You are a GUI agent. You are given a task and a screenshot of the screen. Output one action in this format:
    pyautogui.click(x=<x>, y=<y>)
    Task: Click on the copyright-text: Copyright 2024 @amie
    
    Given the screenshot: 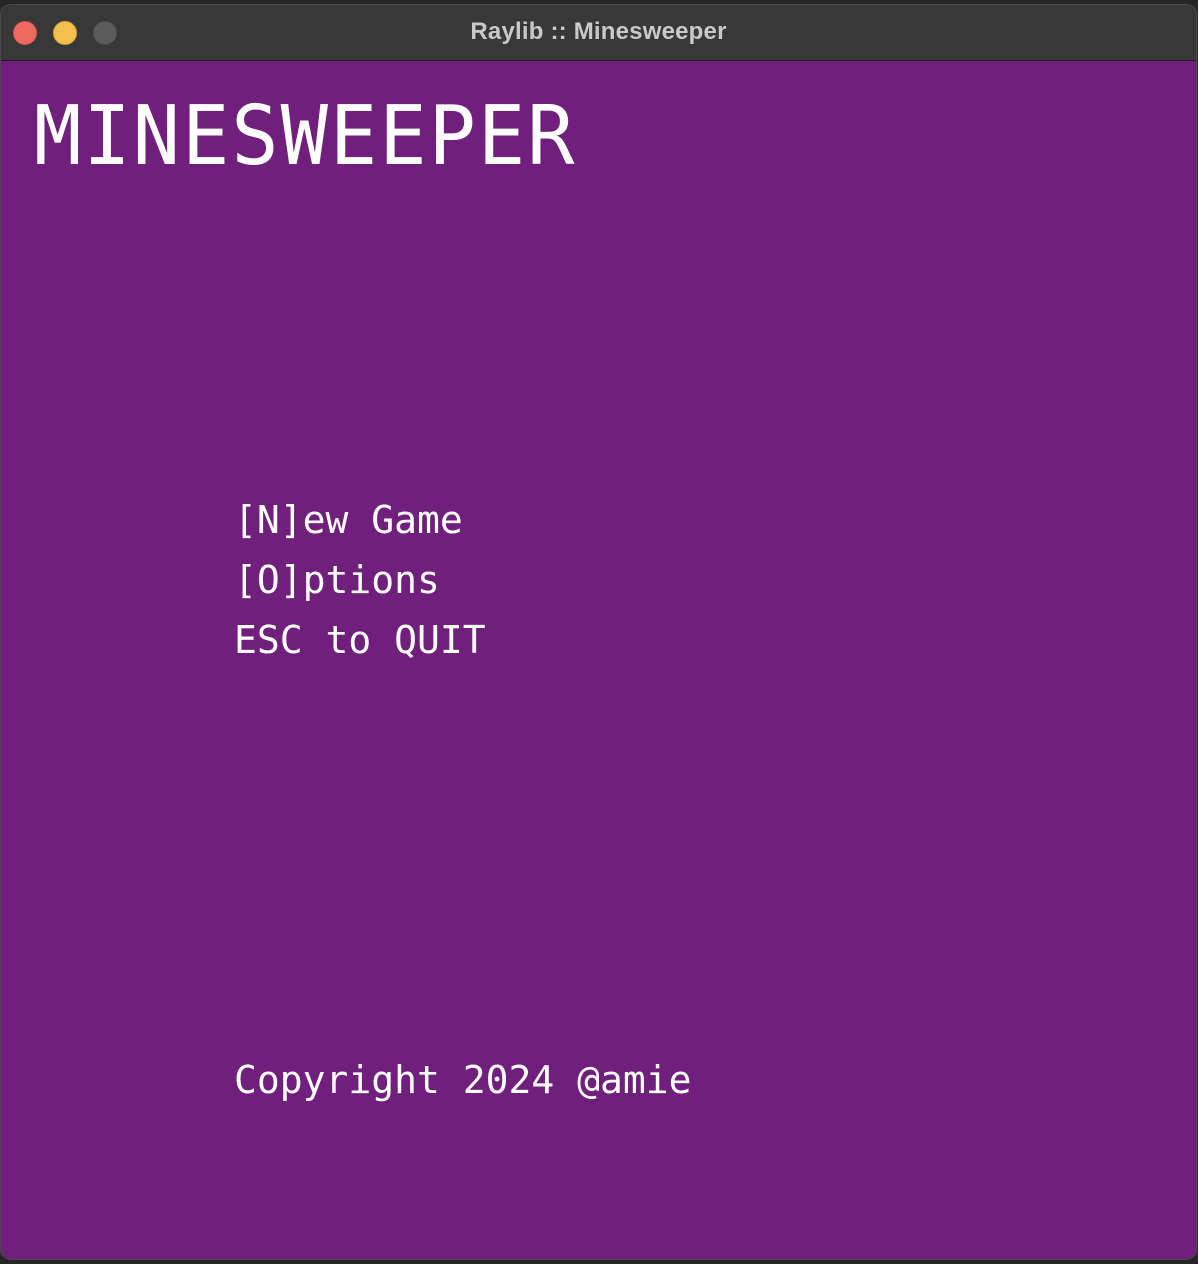 What is the action you would take?
    pyautogui.click(x=463, y=1080)
    